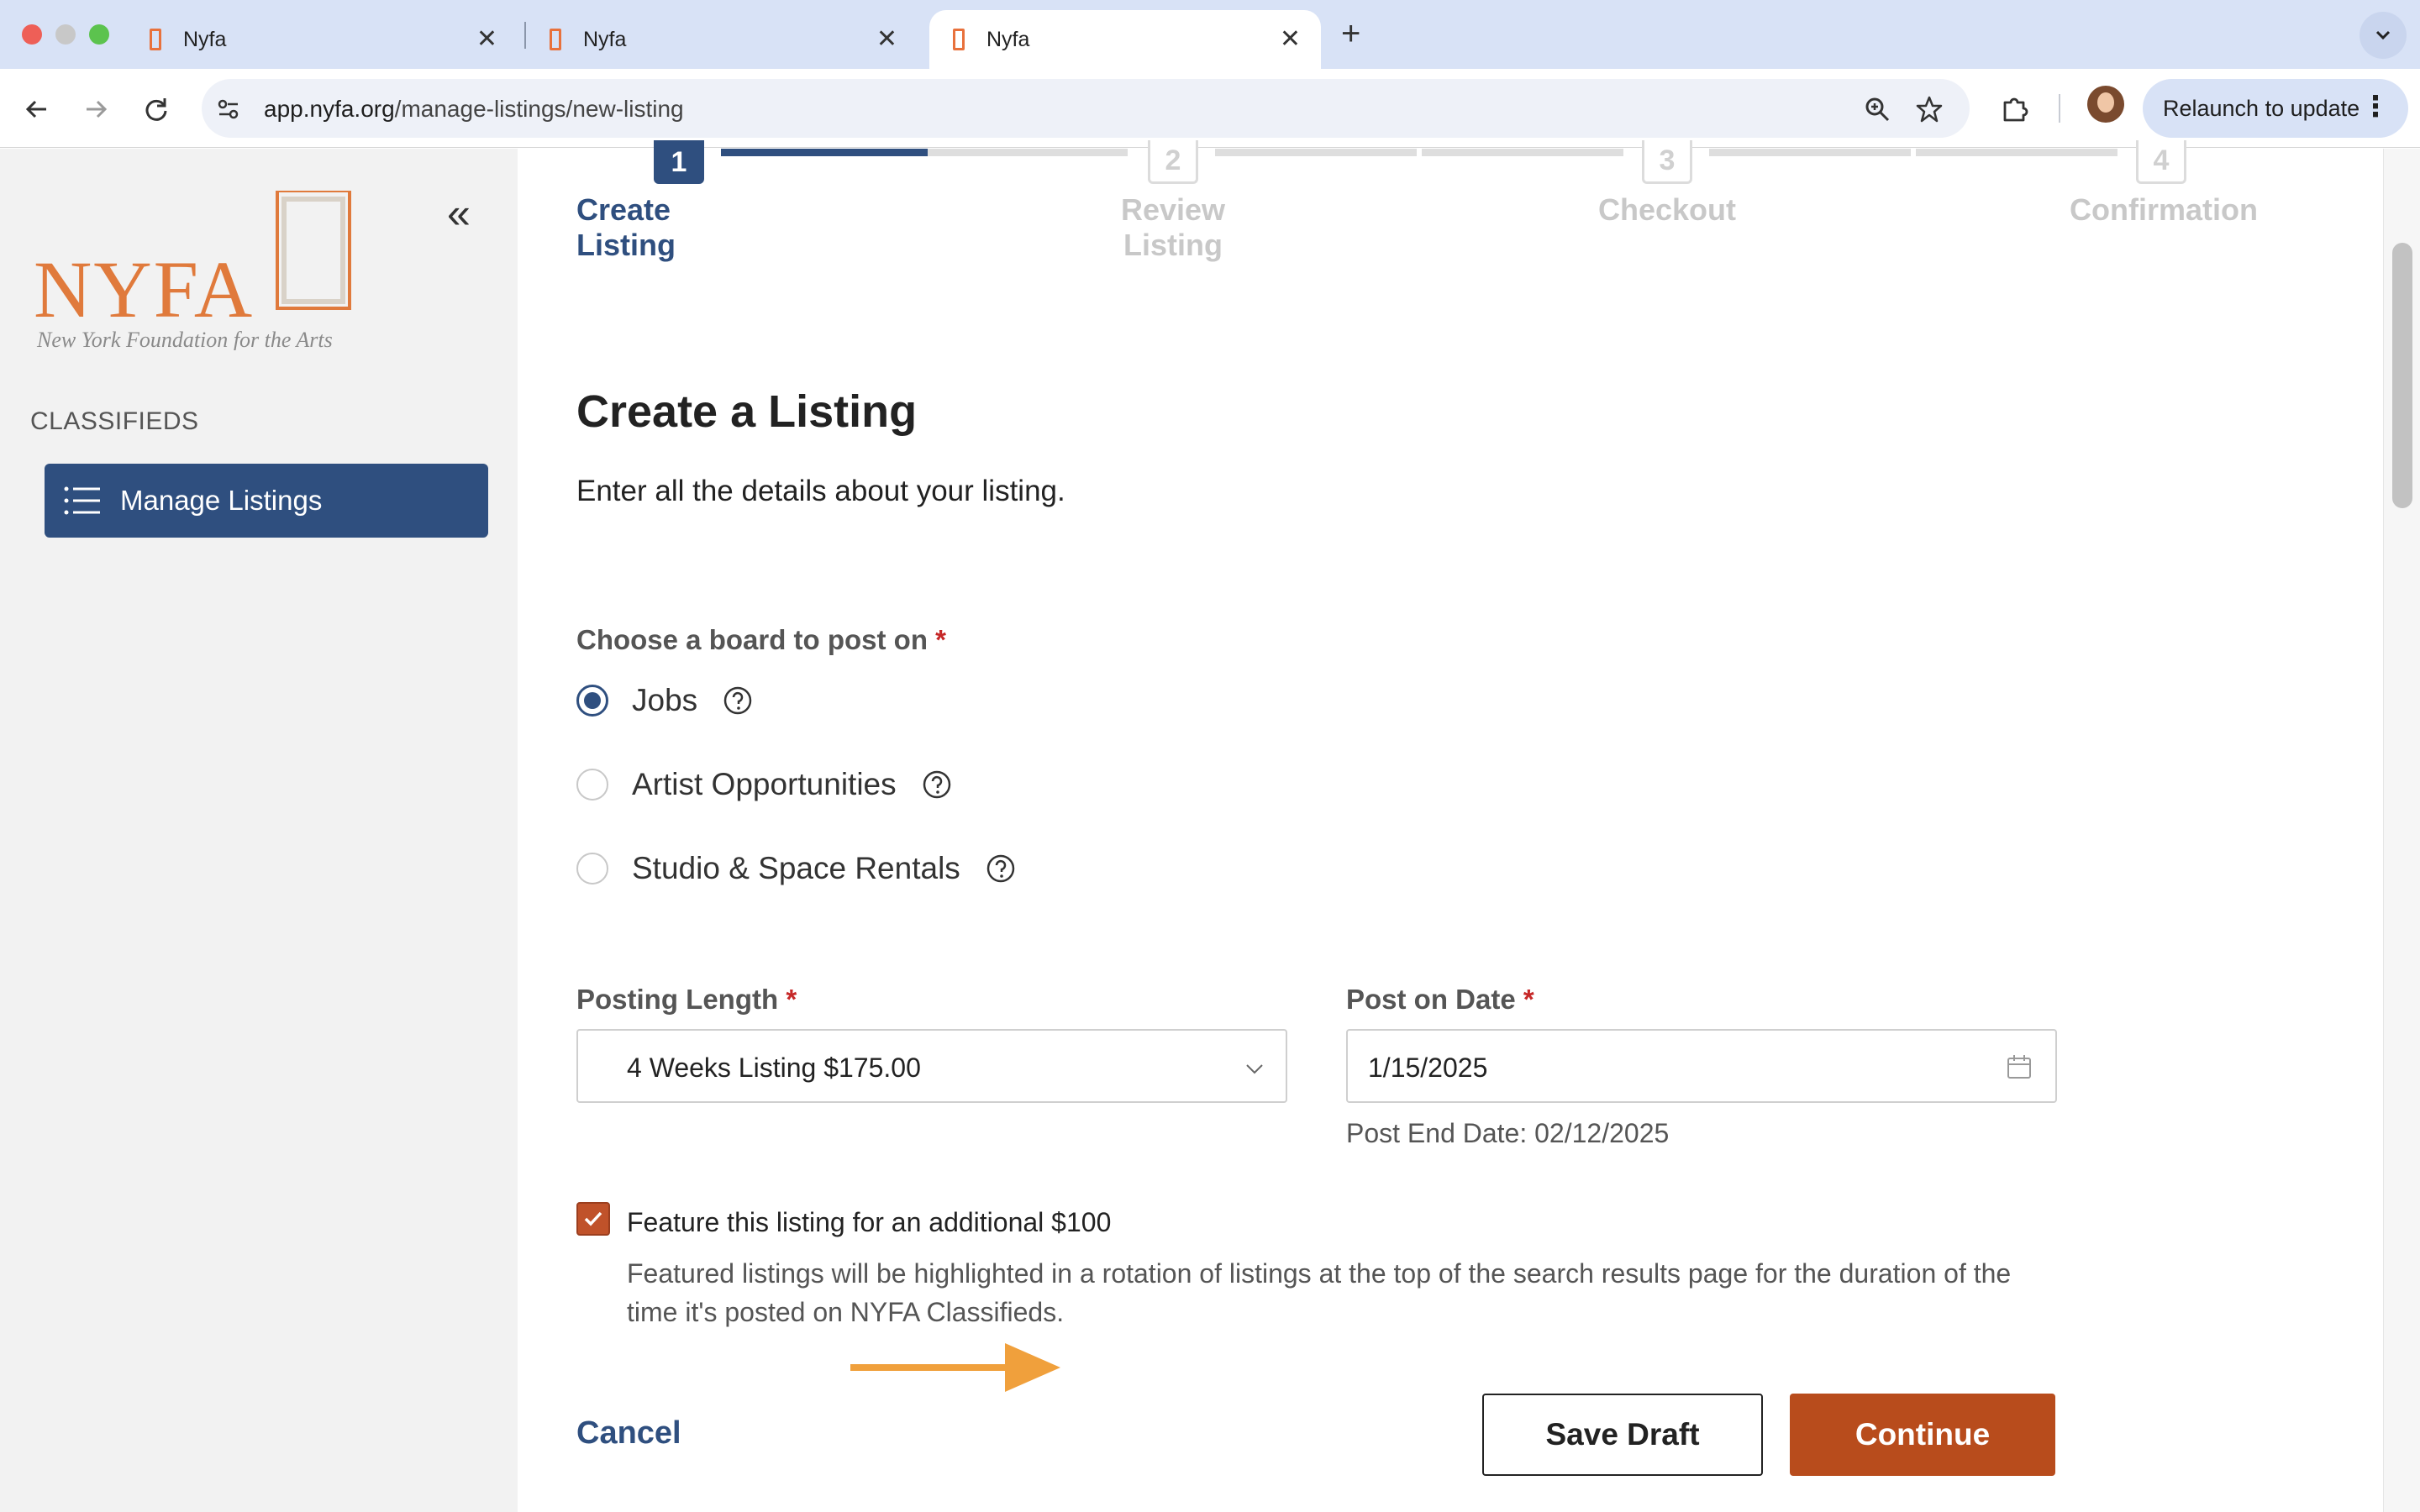 This screenshot has width=2420, height=1512. I want to click on checkmark-icon, so click(593, 1218).